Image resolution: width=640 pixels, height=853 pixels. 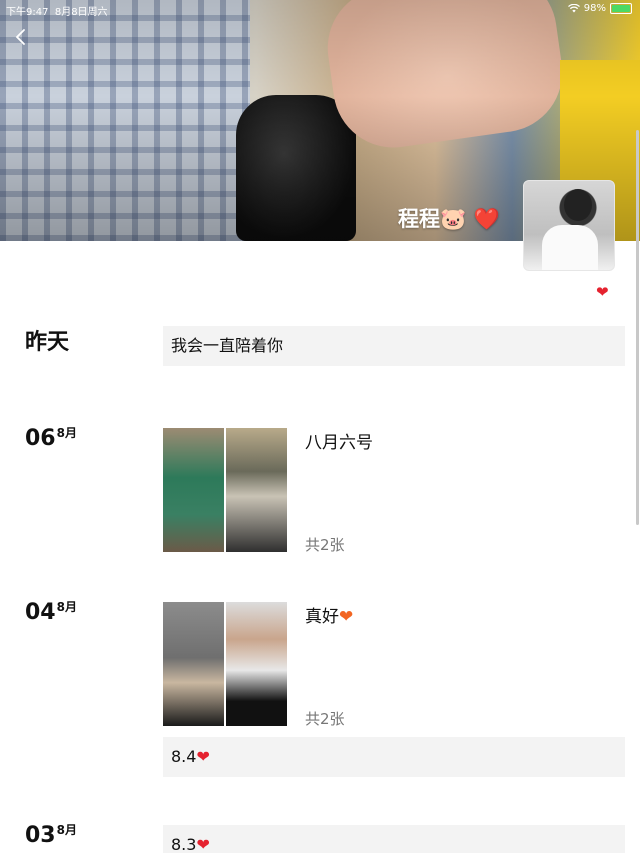 I want to click on entry-day: 06, so click(x=40, y=438).